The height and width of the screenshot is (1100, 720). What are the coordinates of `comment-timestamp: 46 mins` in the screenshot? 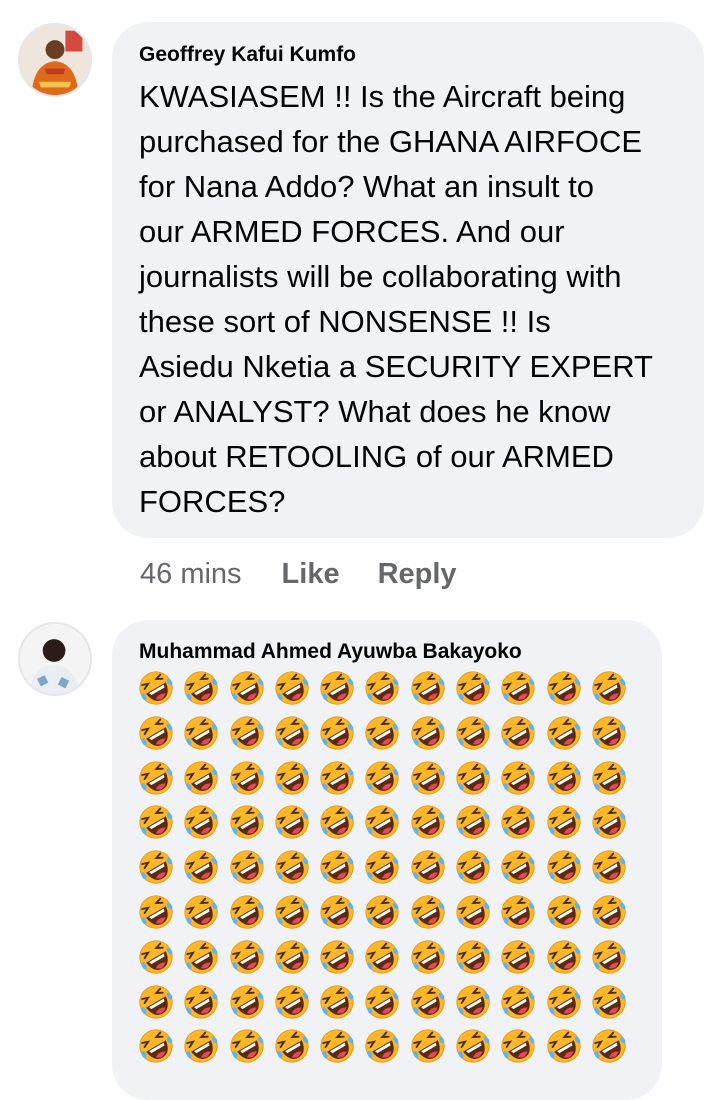 It's located at (191, 574).